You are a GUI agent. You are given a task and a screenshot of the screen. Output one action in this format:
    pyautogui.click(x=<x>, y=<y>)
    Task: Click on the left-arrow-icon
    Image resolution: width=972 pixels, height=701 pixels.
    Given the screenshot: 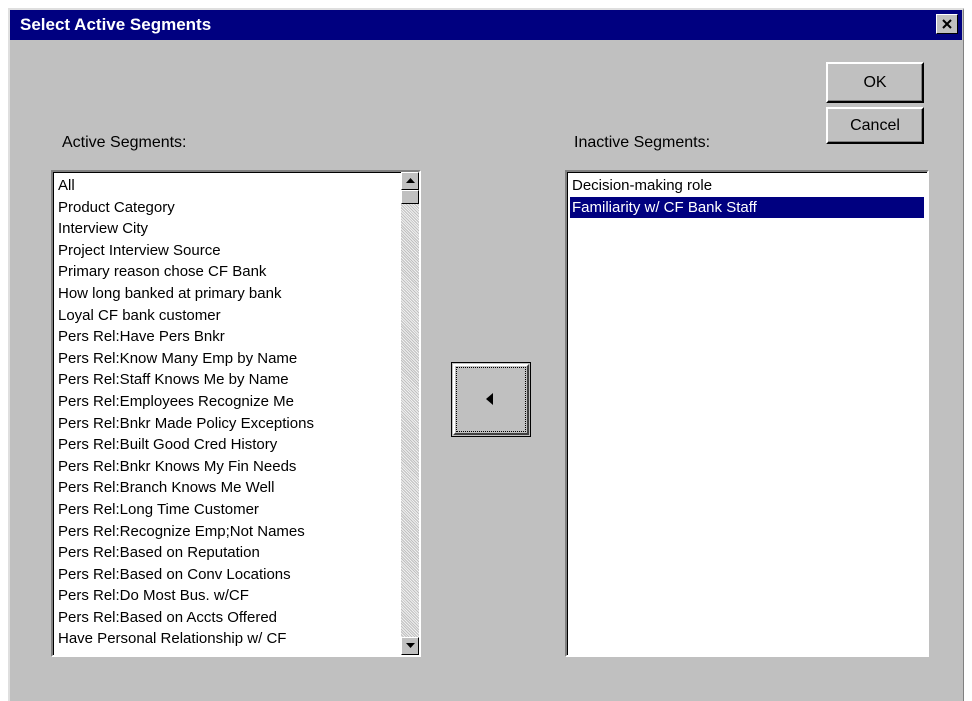 What is the action you would take?
    pyautogui.click(x=489, y=399)
    